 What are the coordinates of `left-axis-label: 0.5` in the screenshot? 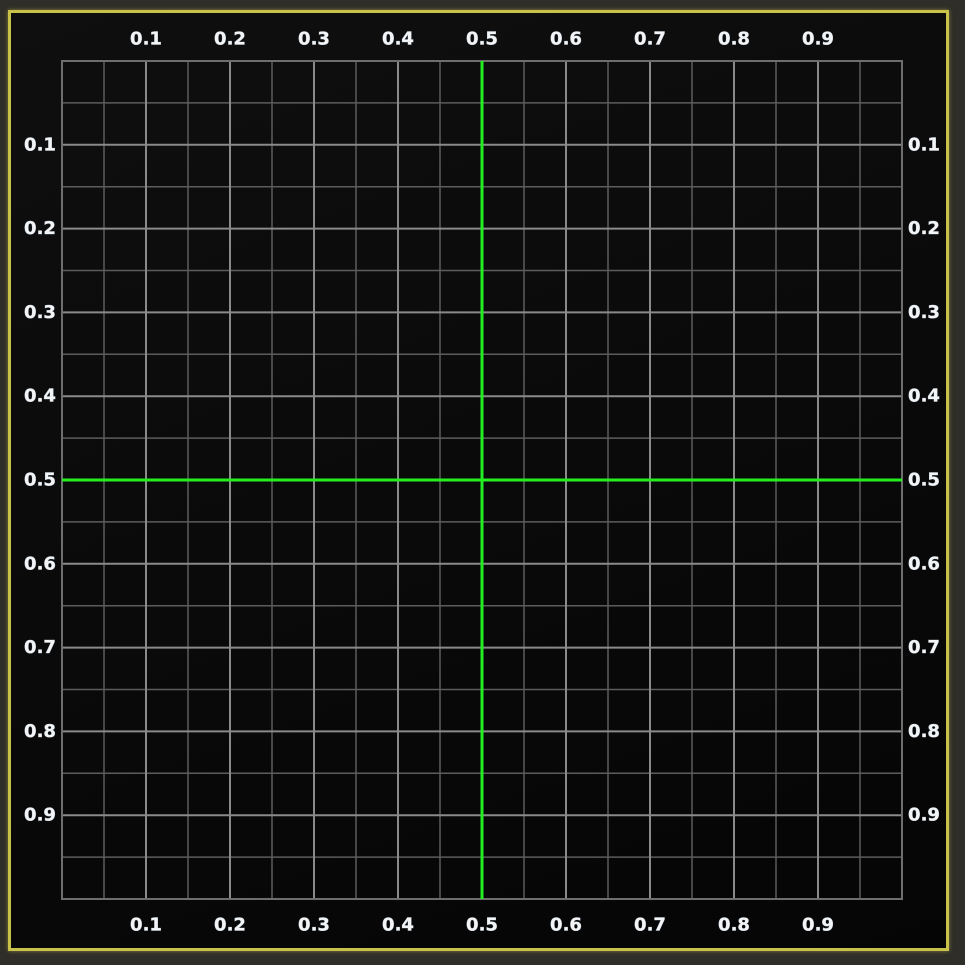 It's located at (40, 480).